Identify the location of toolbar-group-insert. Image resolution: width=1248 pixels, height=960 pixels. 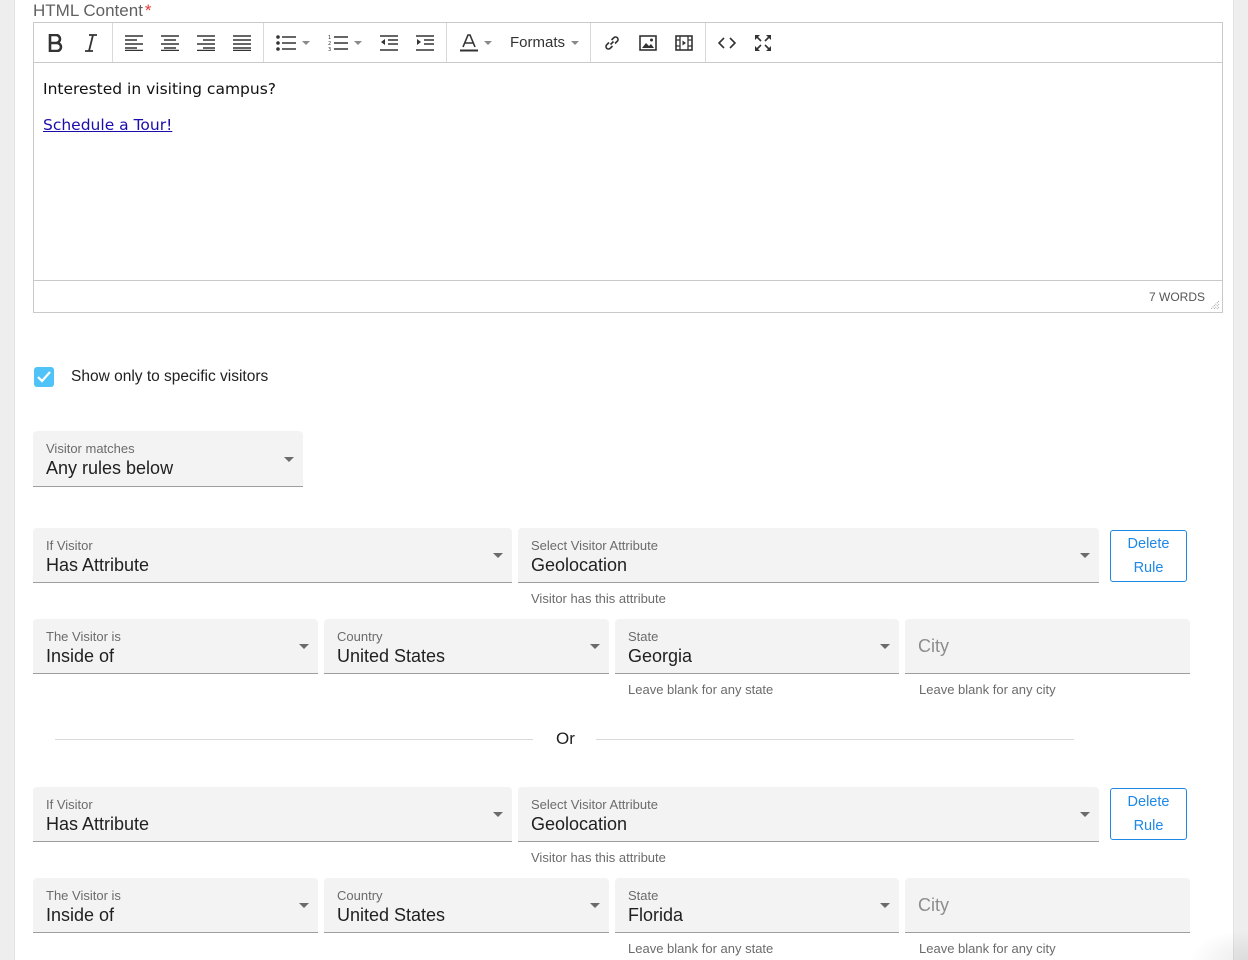
(649, 42).